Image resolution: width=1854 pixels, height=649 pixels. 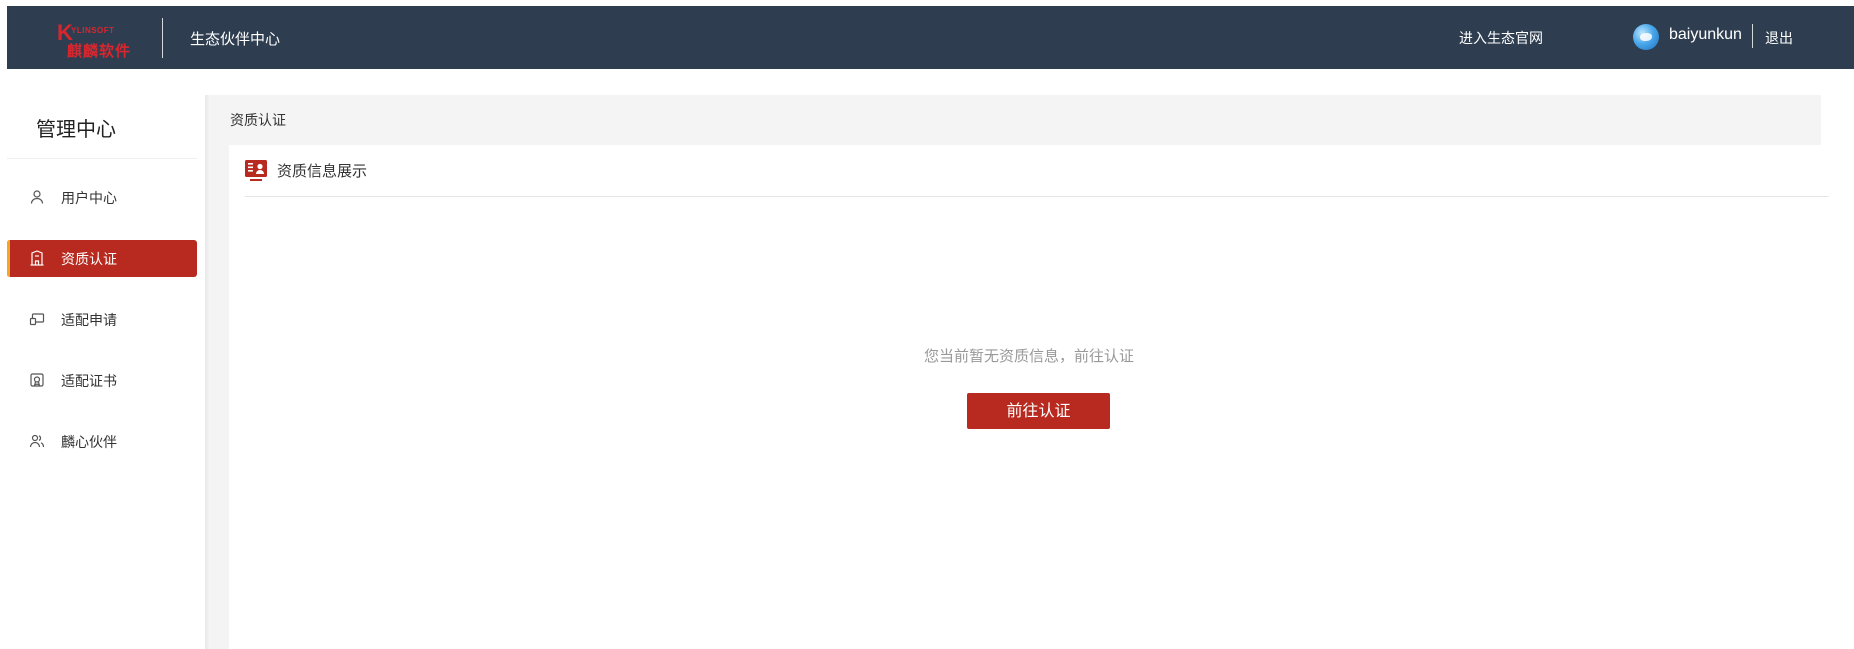 I want to click on logo-en-text: YLINSOFT, so click(x=93, y=30).